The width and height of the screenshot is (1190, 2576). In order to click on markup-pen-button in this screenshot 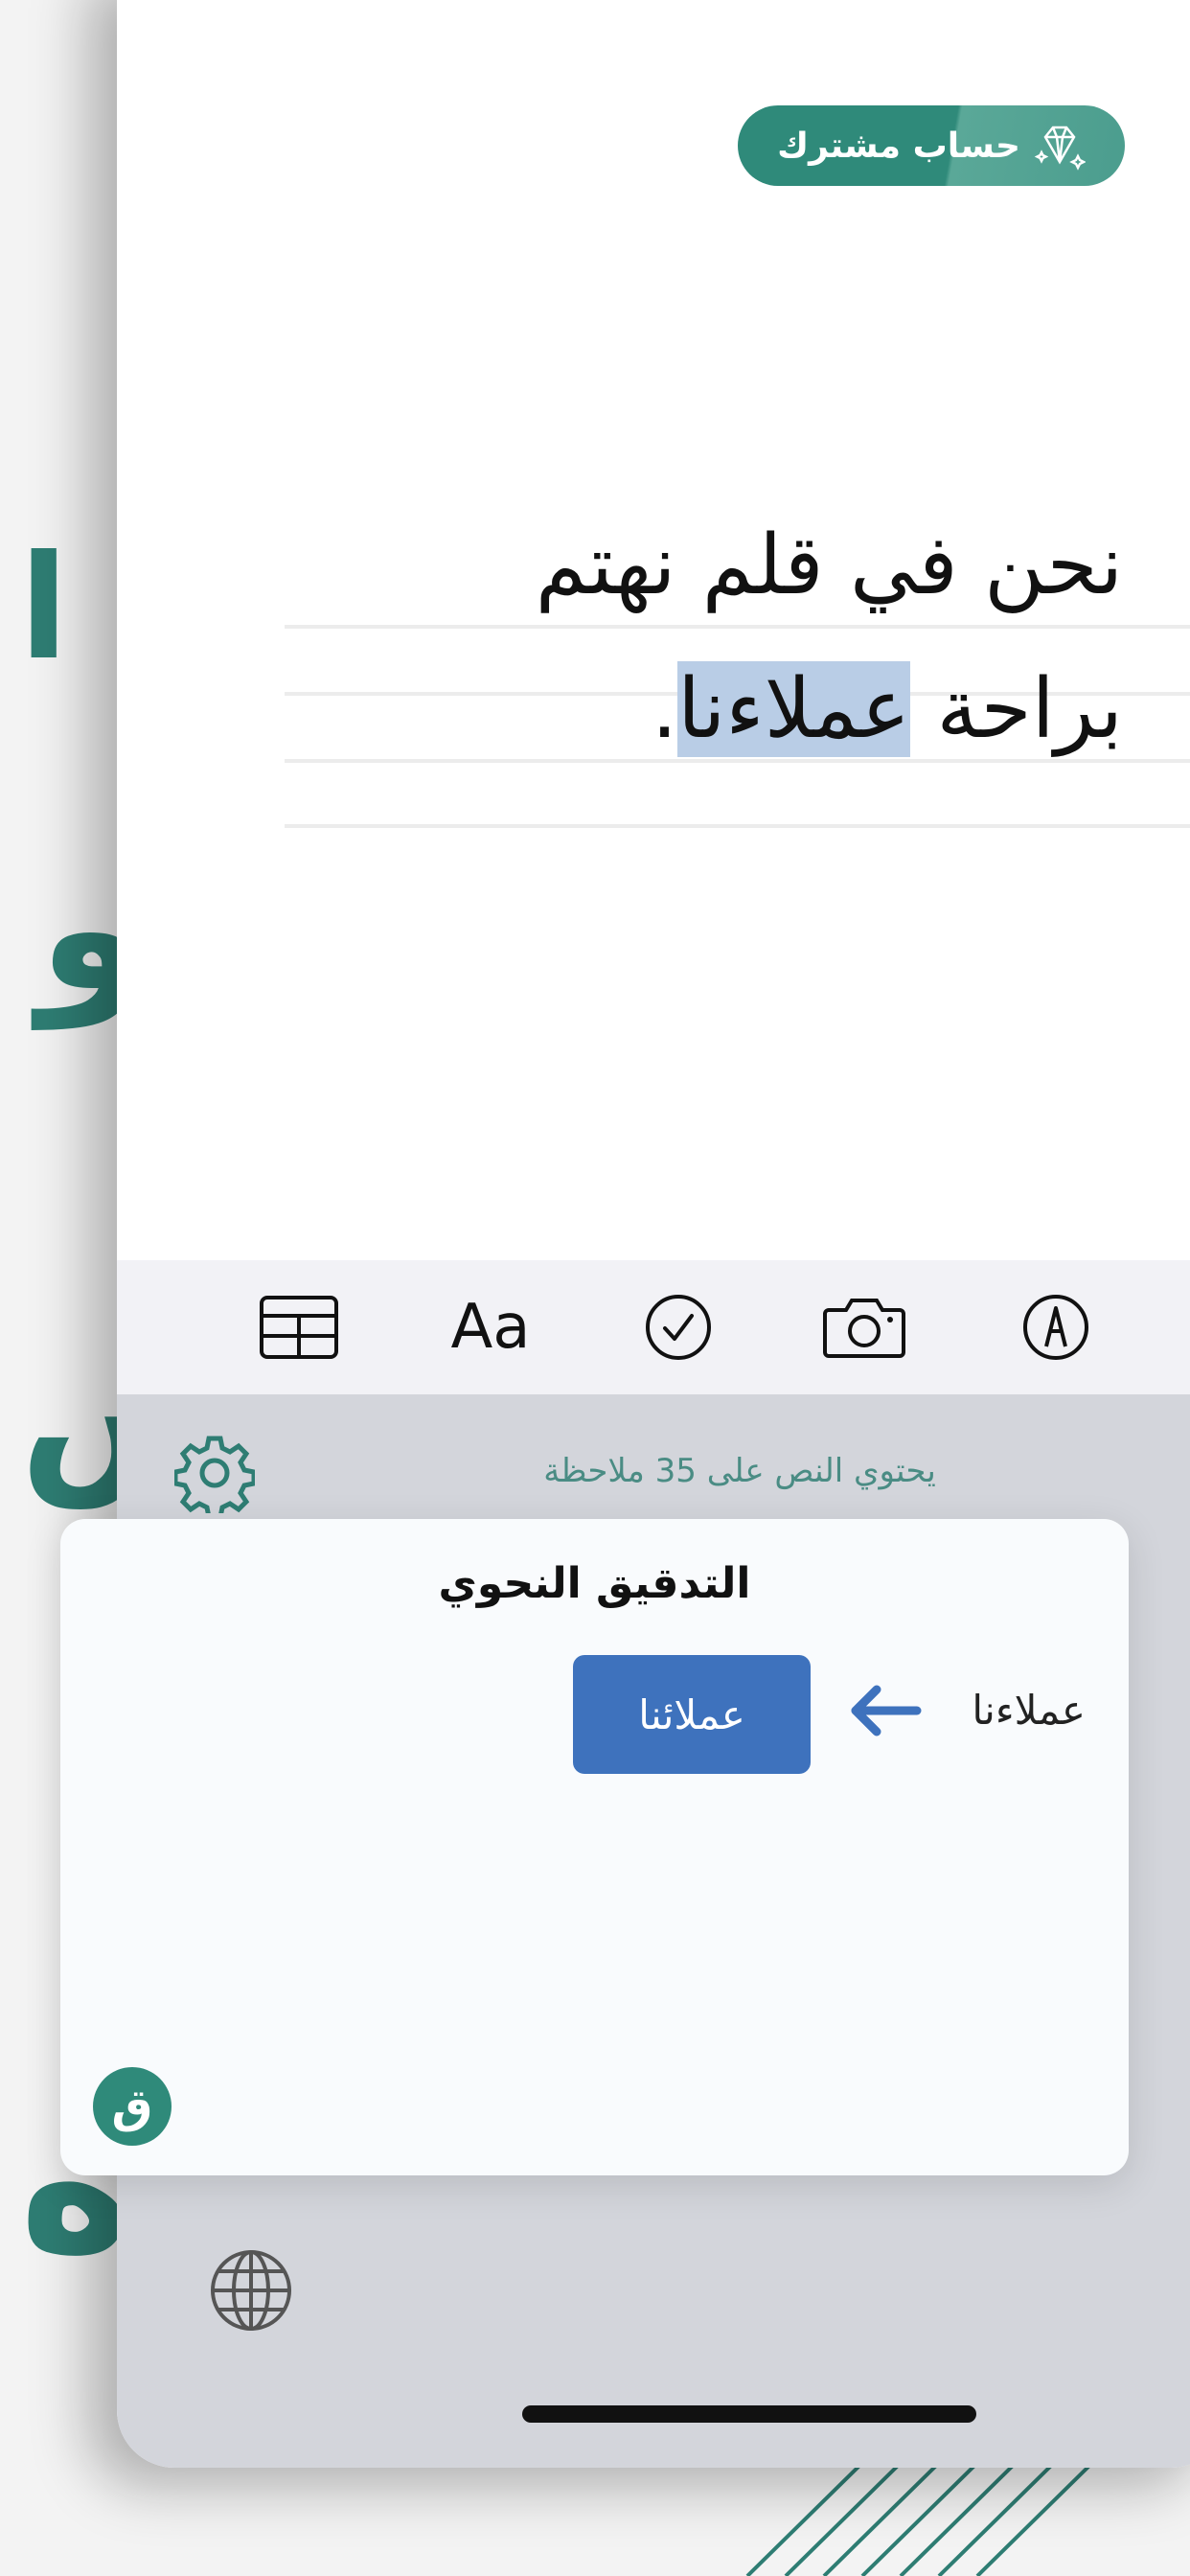, I will do `click(1056, 1327)`.